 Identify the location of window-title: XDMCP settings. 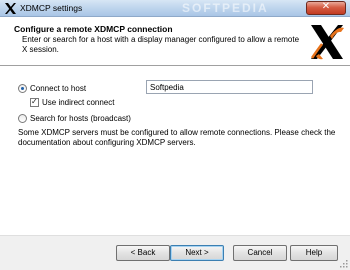
(51, 8).